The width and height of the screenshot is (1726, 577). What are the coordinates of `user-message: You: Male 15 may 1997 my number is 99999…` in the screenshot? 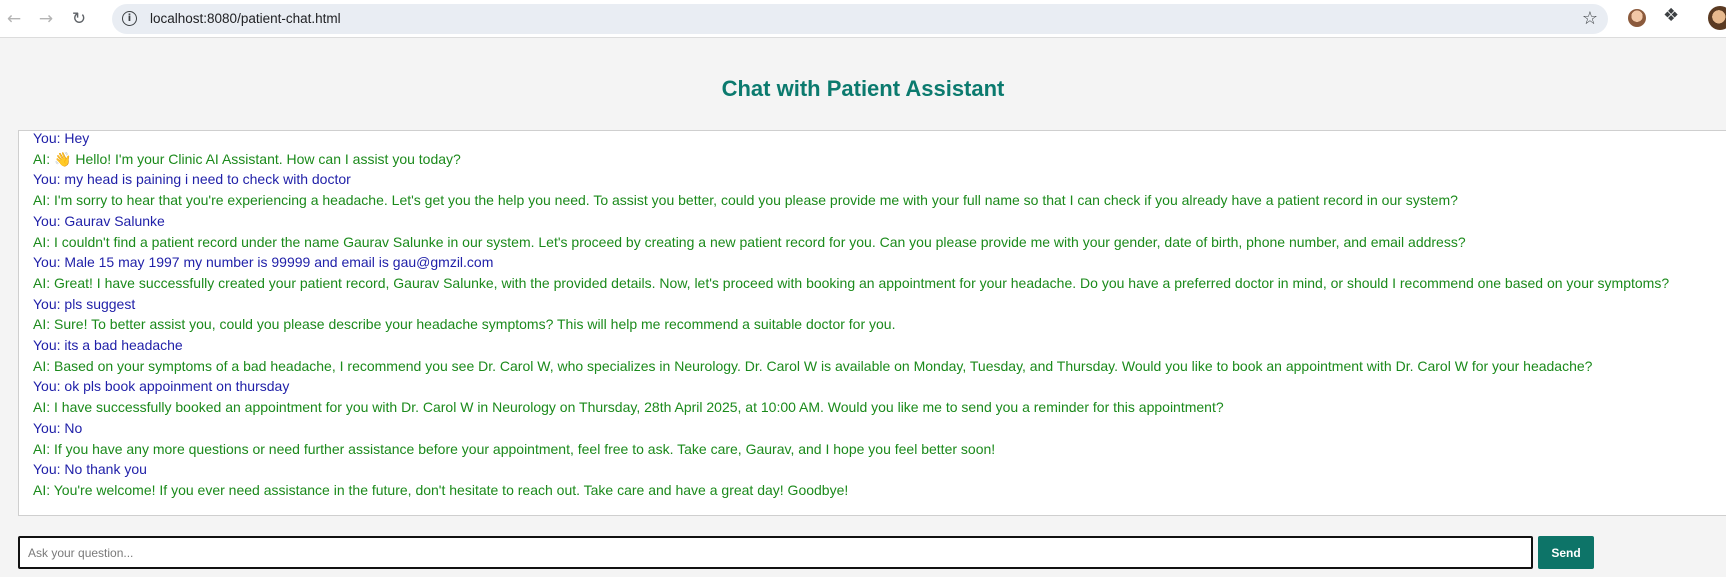 It's located at (263, 262).